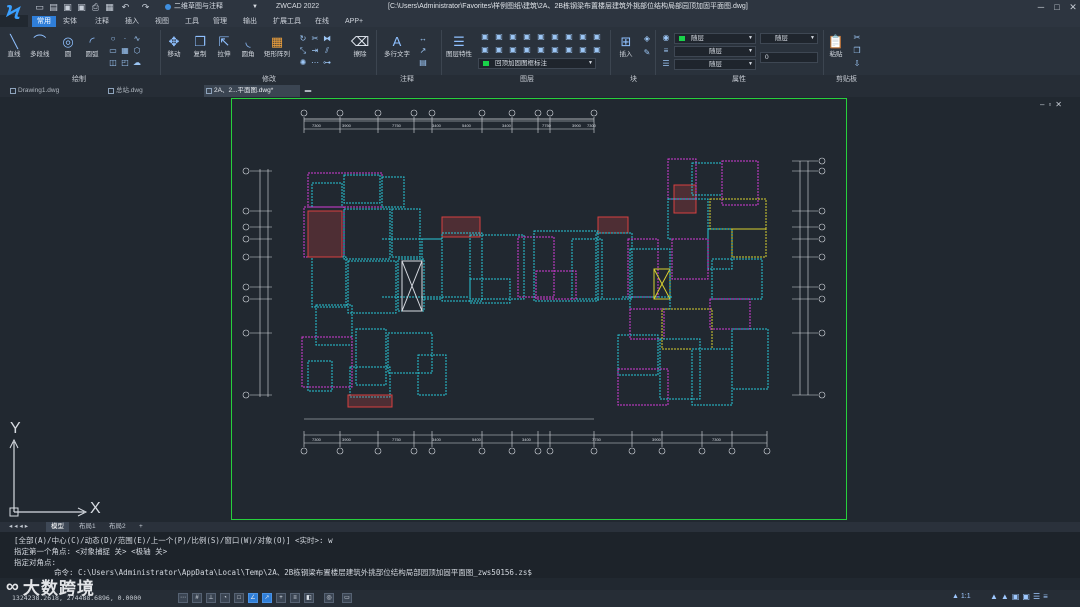 The height and width of the screenshot is (607, 1080). Describe the element at coordinates (109, 7) in the screenshot. I see `plot-icon: ▦` at that location.